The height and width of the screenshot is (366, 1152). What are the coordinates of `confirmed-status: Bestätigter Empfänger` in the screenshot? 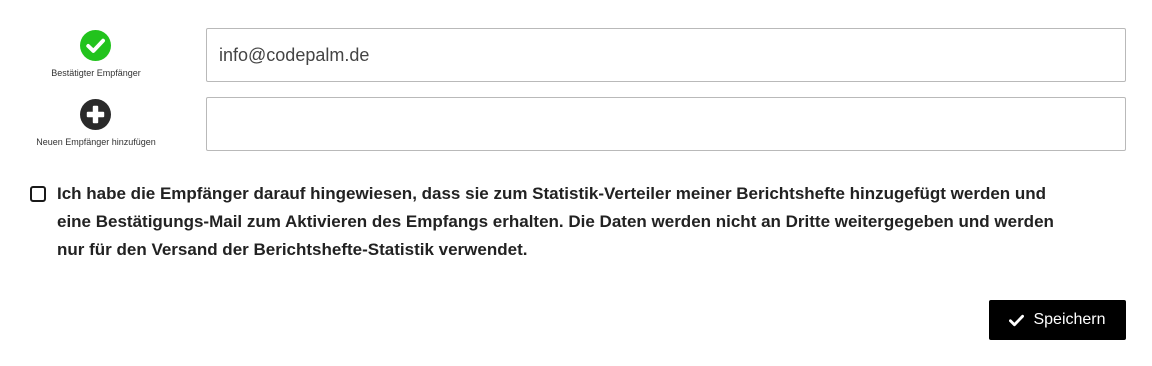 It's located at (96, 55).